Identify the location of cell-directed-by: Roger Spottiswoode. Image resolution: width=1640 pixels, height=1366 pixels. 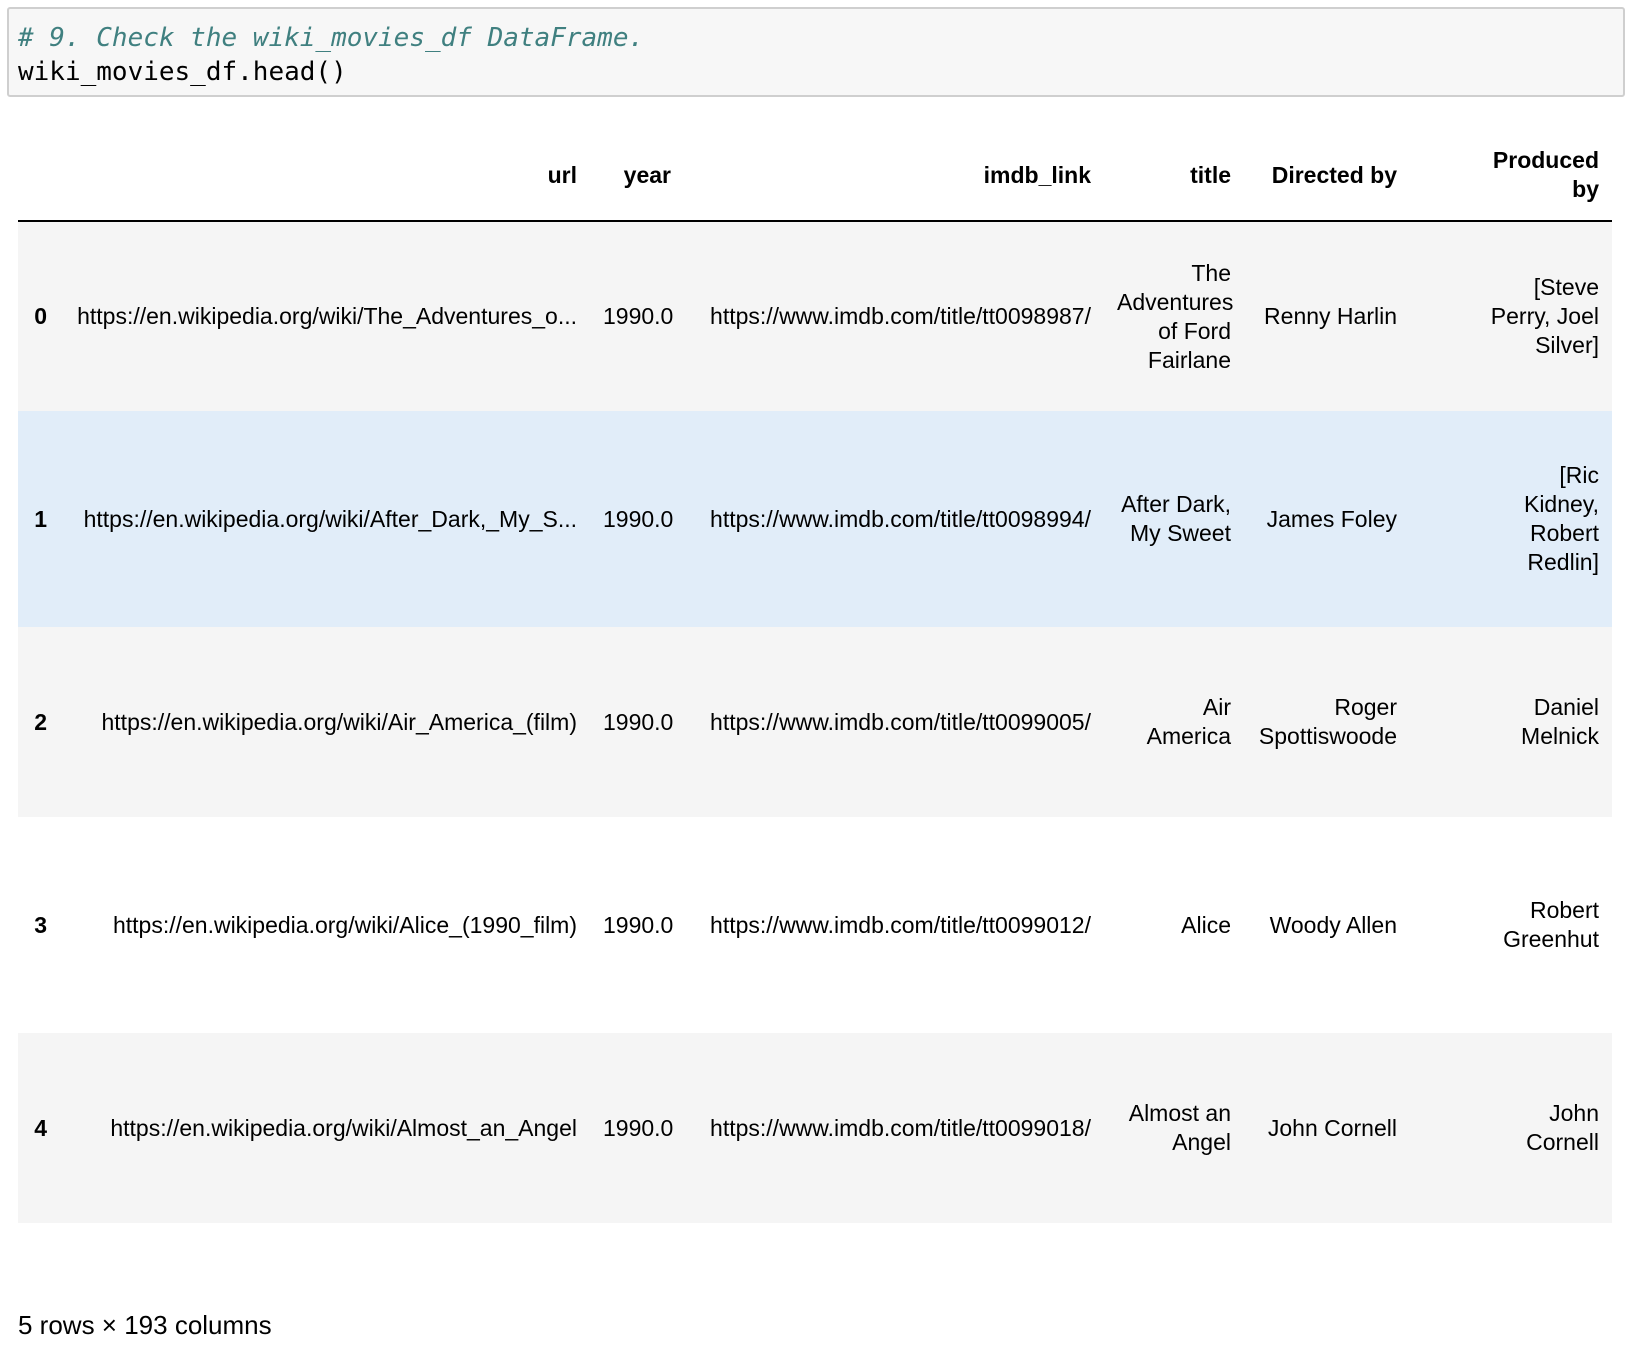
(1327, 721).